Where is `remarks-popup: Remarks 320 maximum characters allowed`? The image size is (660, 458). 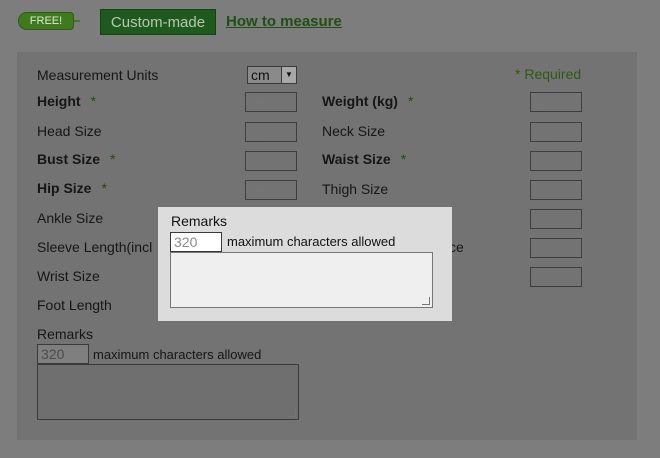 remarks-popup: Remarks 320 maximum characters allowed is located at coordinates (305, 264).